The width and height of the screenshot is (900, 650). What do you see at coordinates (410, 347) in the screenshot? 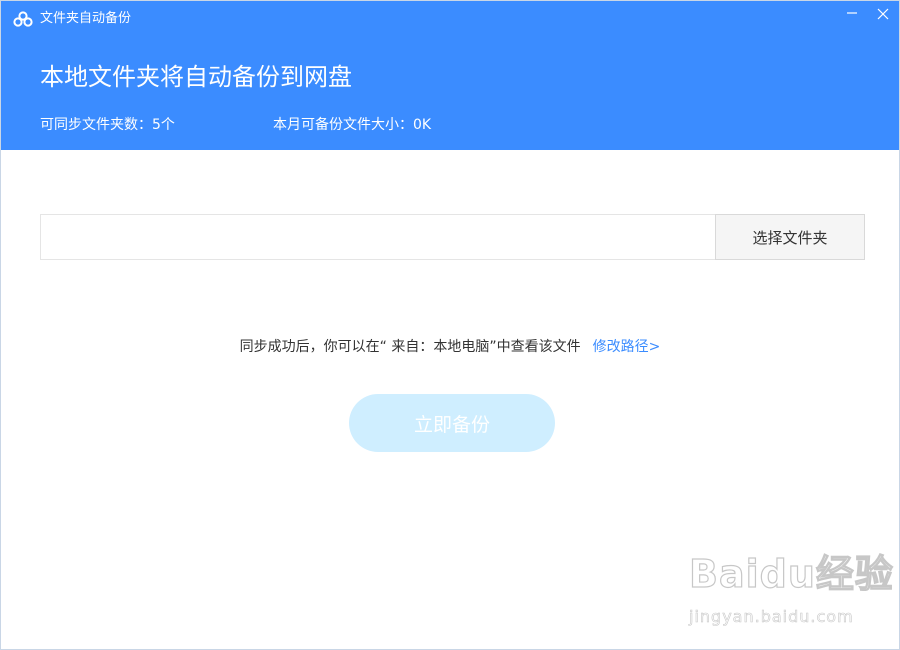
I see `sync-hint-text: 同步成功后，你可以在“ 来自：本地电脑”中查看该文件` at bounding box center [410, 347].